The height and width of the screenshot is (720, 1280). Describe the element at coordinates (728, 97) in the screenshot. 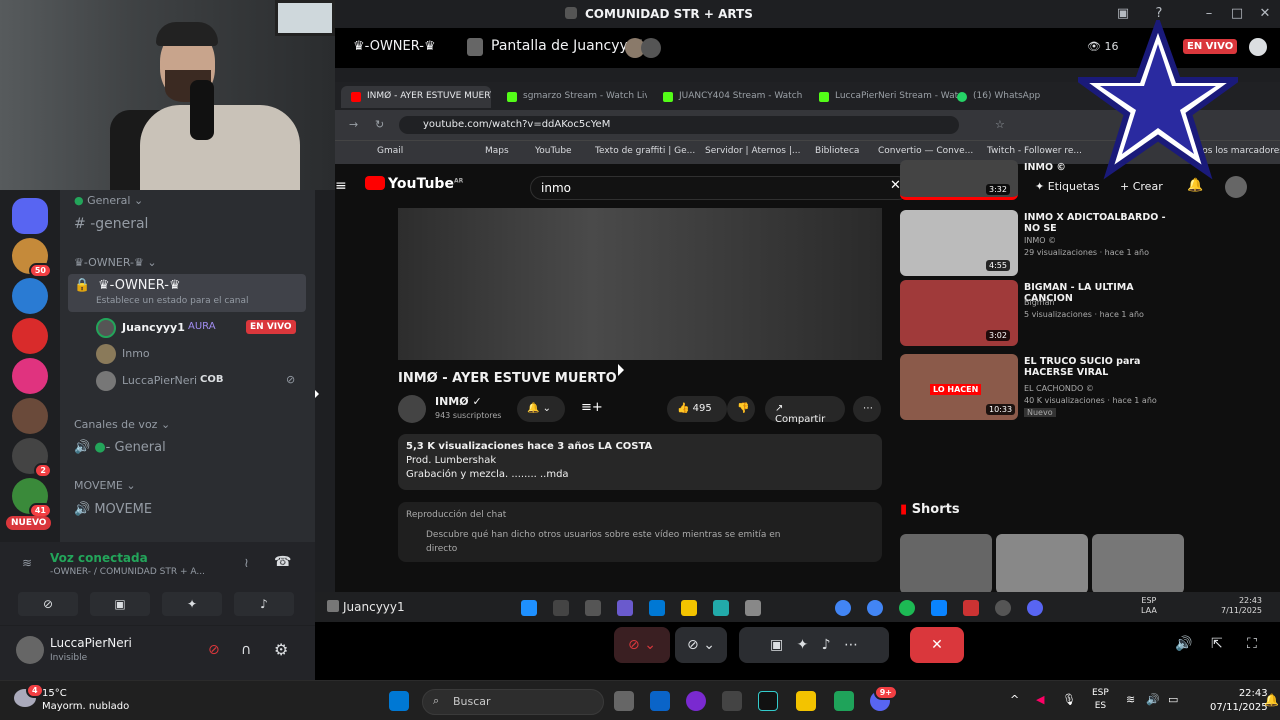

I see `tab-kick-juancy: JUANCY404 Stream - Watch` at that location.